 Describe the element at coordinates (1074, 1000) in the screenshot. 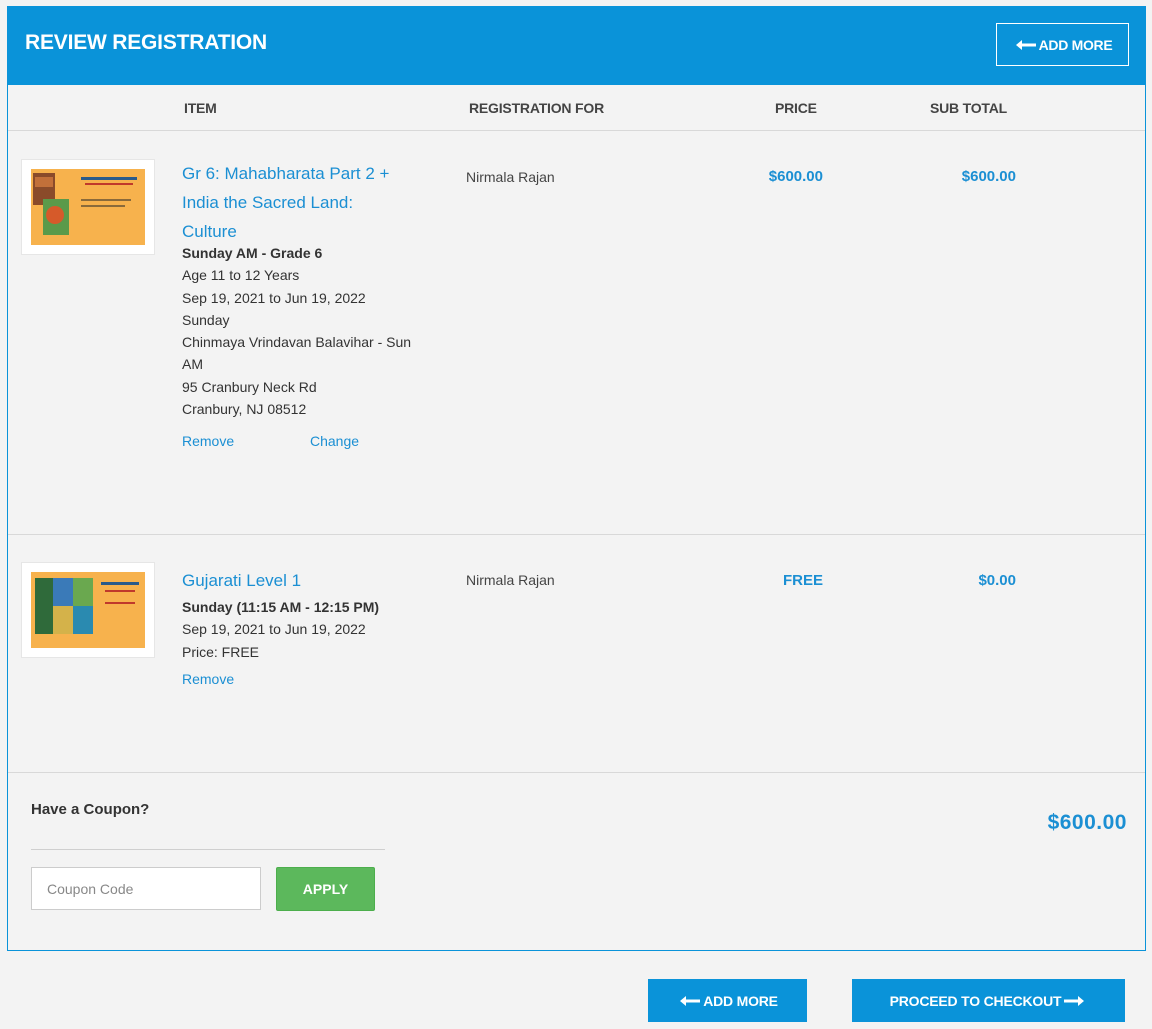

I see `arrow-right-icon` at that location.